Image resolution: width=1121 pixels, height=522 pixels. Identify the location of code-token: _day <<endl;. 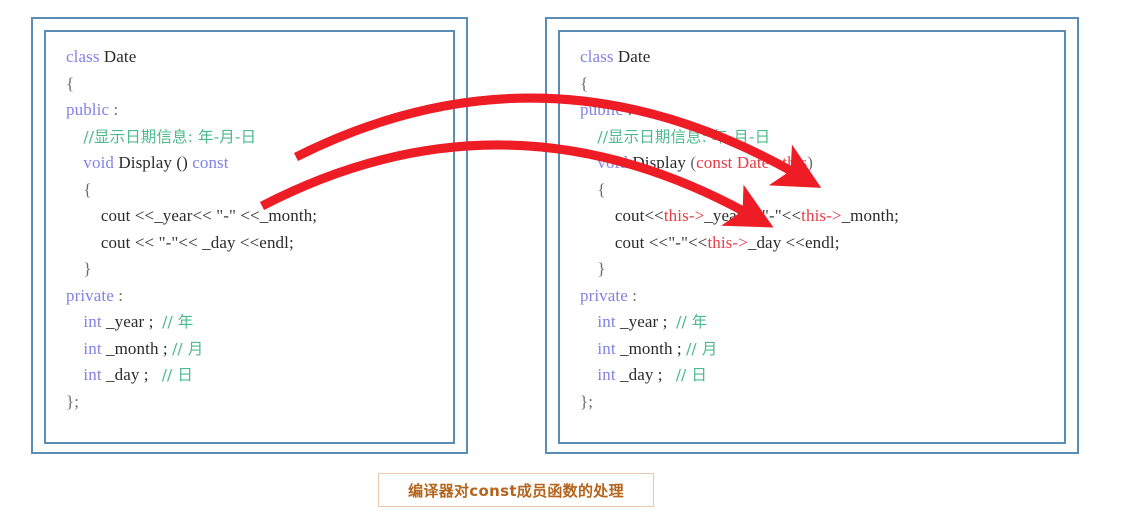
(793, 242).